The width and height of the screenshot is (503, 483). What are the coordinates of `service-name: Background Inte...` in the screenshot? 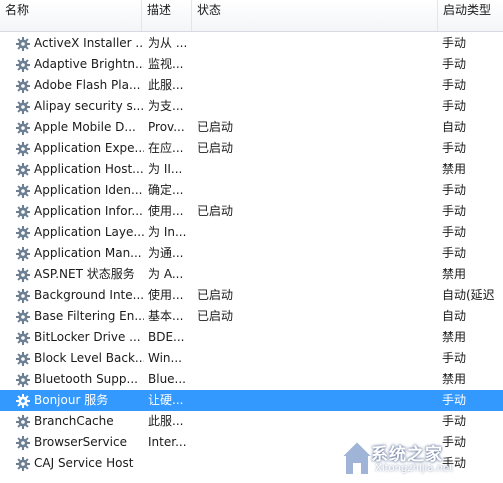 It's located at (89, 295).